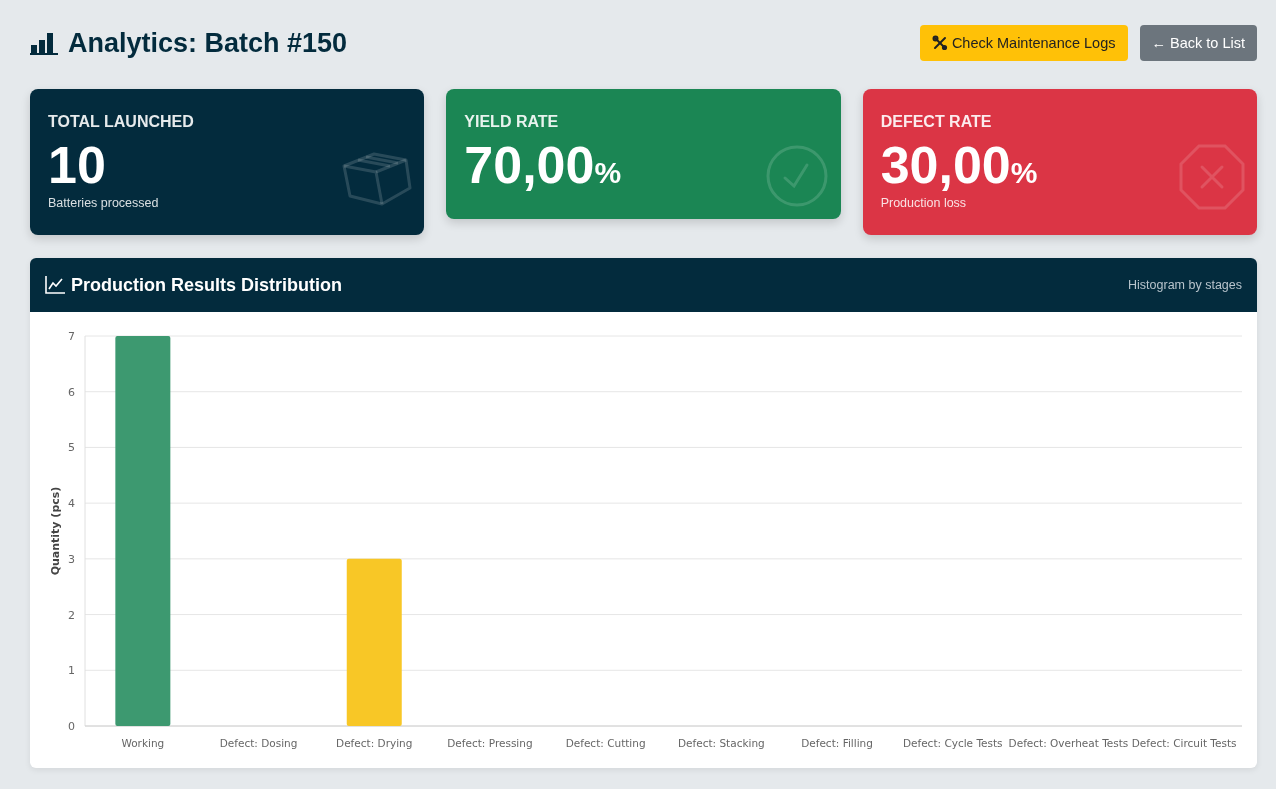  I want to click on line-chart-icon, so click(55, 285).